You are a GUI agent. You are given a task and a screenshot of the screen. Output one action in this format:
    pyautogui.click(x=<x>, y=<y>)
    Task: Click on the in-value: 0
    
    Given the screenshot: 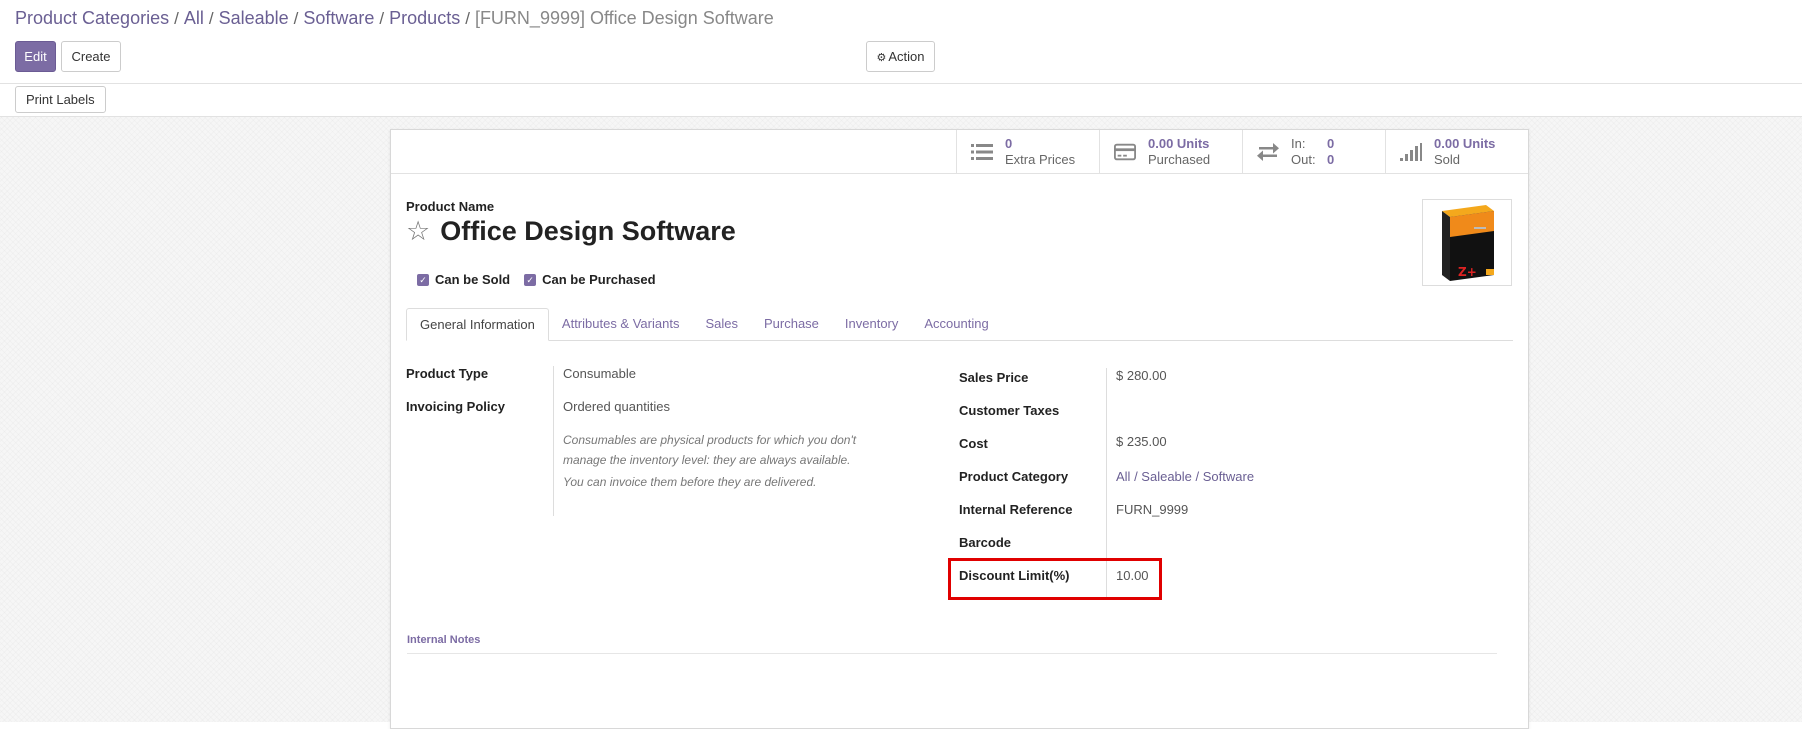 What is the action you would take?
    pyautogui.click(x=1331, y=143)
    